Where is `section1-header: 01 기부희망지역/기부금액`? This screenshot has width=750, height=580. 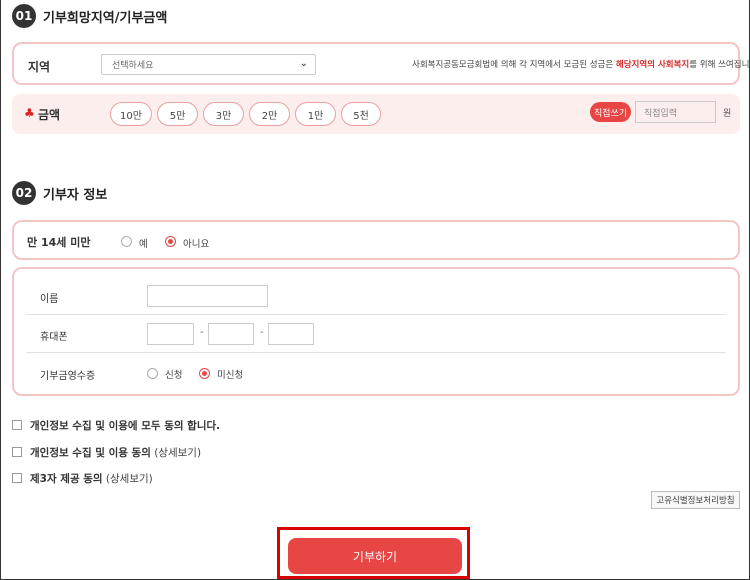 section1-header: 01 기부희망지역/기부금액 is located at coordinates (89, 16).